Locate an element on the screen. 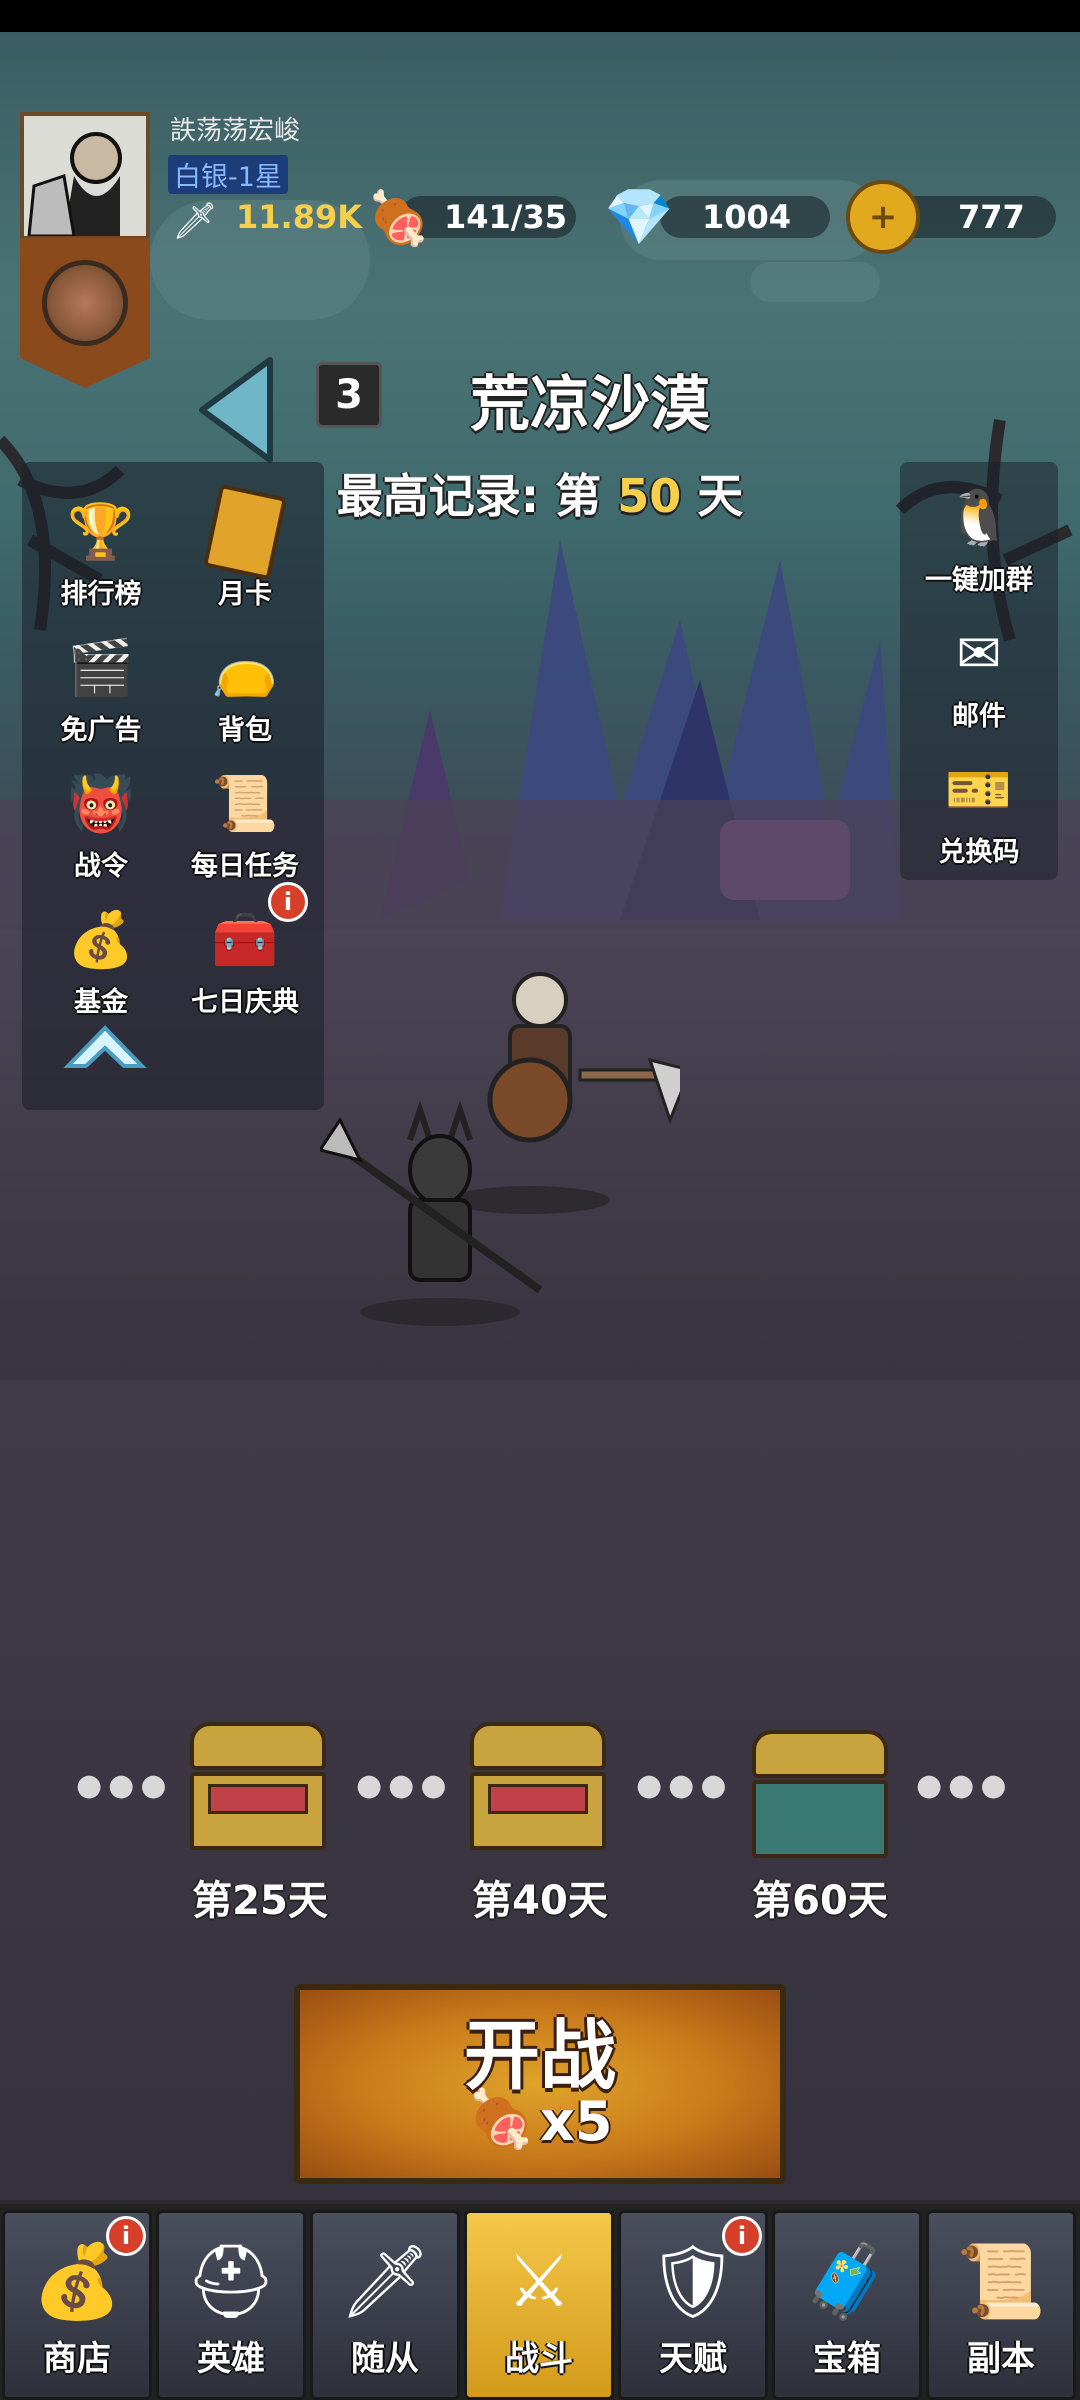 The width and height of the screenshot is (1080, 2400). nav-label: 英雄 is located at coordinates (231, 2359).